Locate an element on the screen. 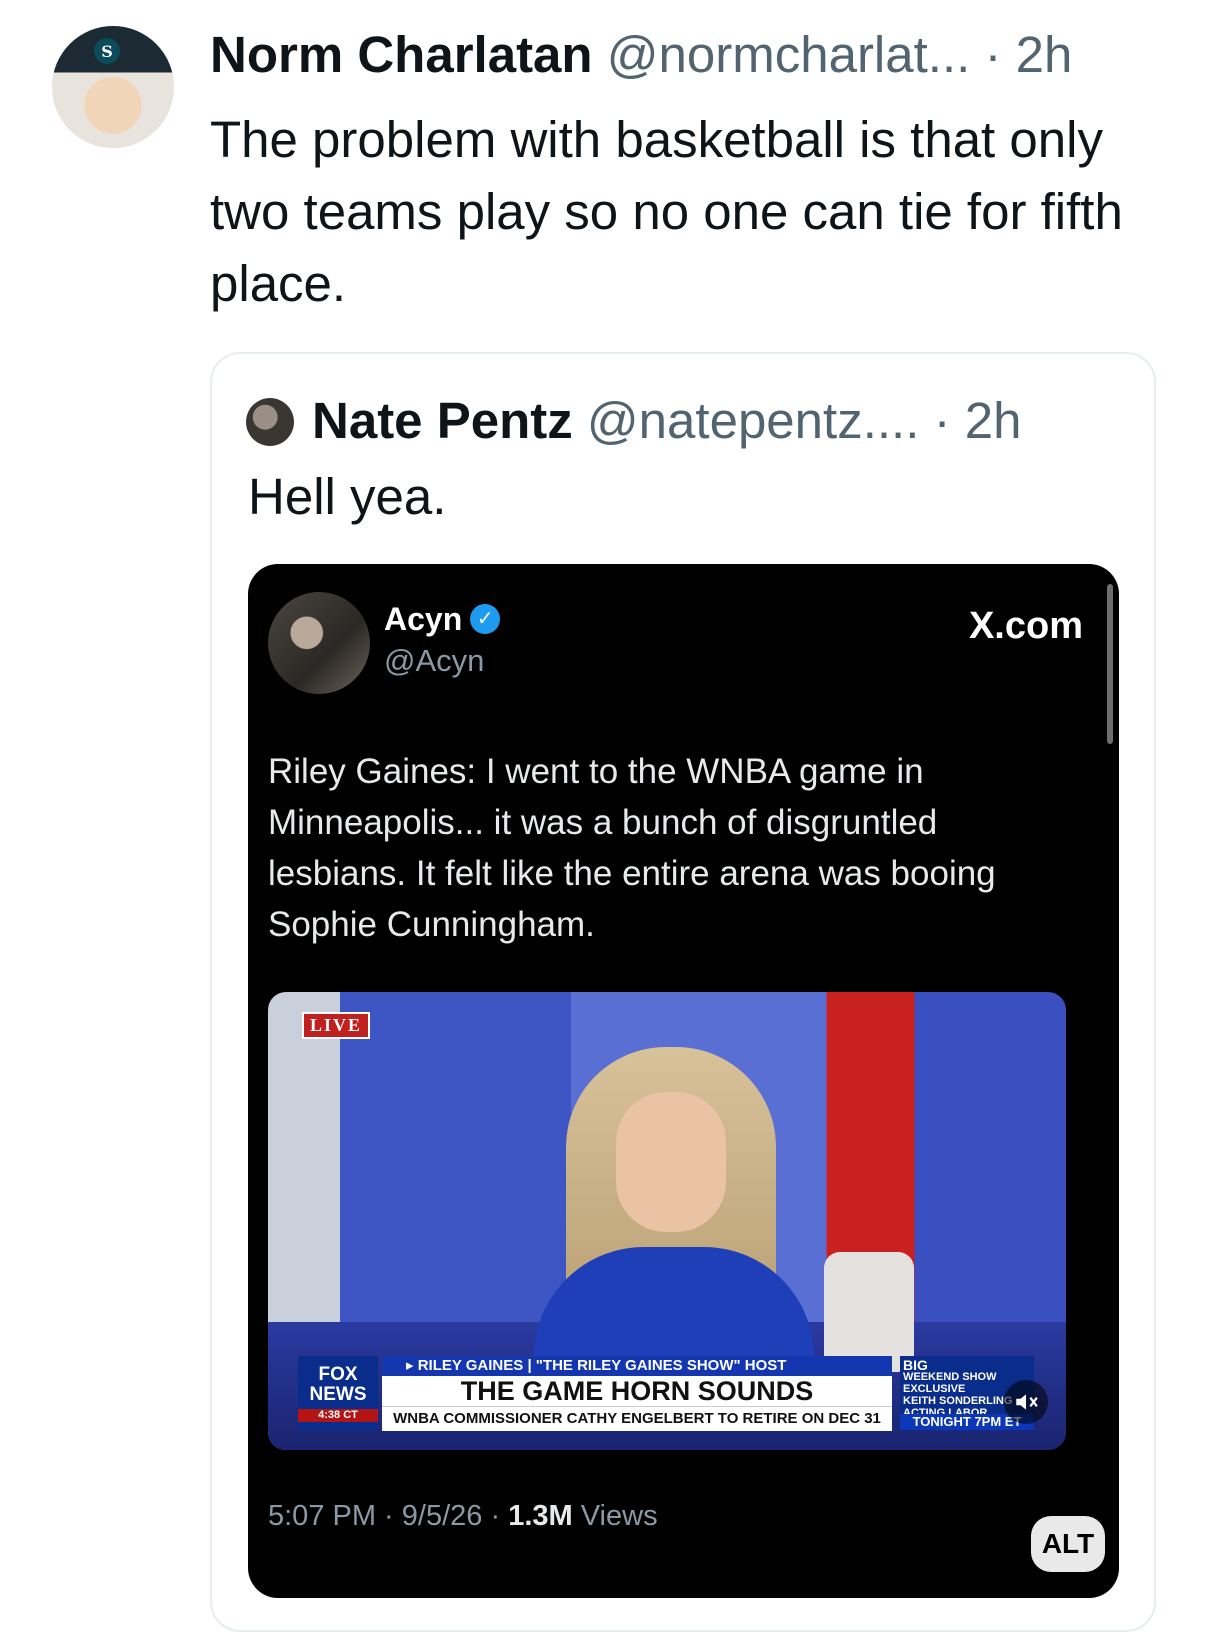 Image resolution: width=1206 pixels, height=1641 pixels. quoted-tweet-text: Hell yea. is located at coordinates (347, 496).